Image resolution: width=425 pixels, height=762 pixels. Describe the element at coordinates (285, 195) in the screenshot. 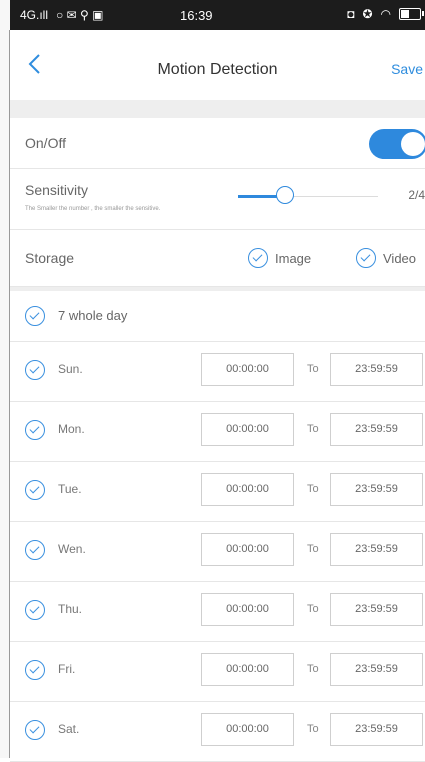

I see `slider-thumb` at that location.